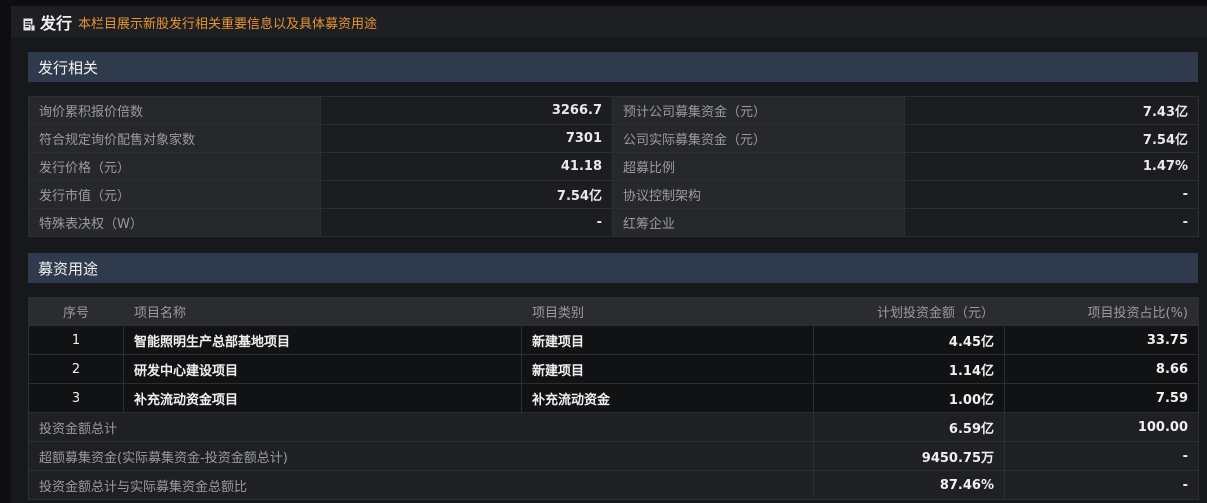 Image resolution: width=1207 pixels, height=503 pixels. I want to click on issuance-left-label: 发行市值（元）, so click(174, 194).